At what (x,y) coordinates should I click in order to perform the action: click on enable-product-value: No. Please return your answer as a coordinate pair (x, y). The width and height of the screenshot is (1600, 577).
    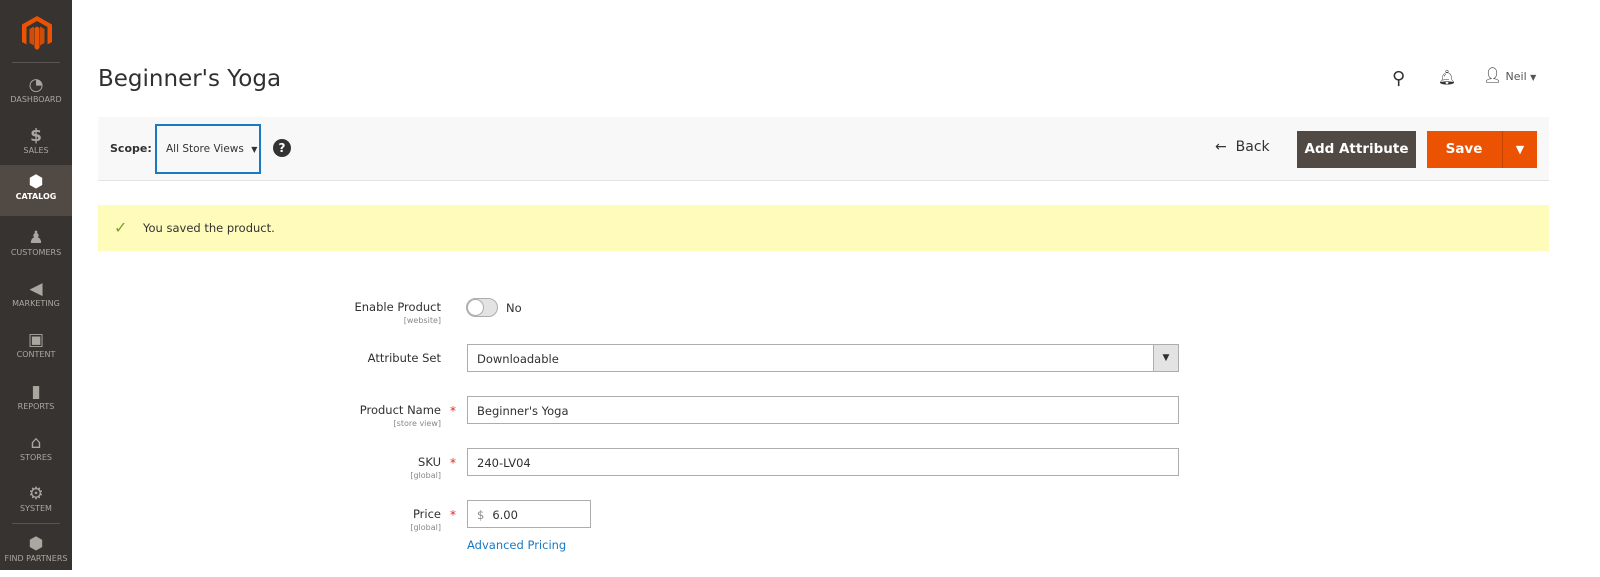
    Looking at the image, I should click on (514, 308).